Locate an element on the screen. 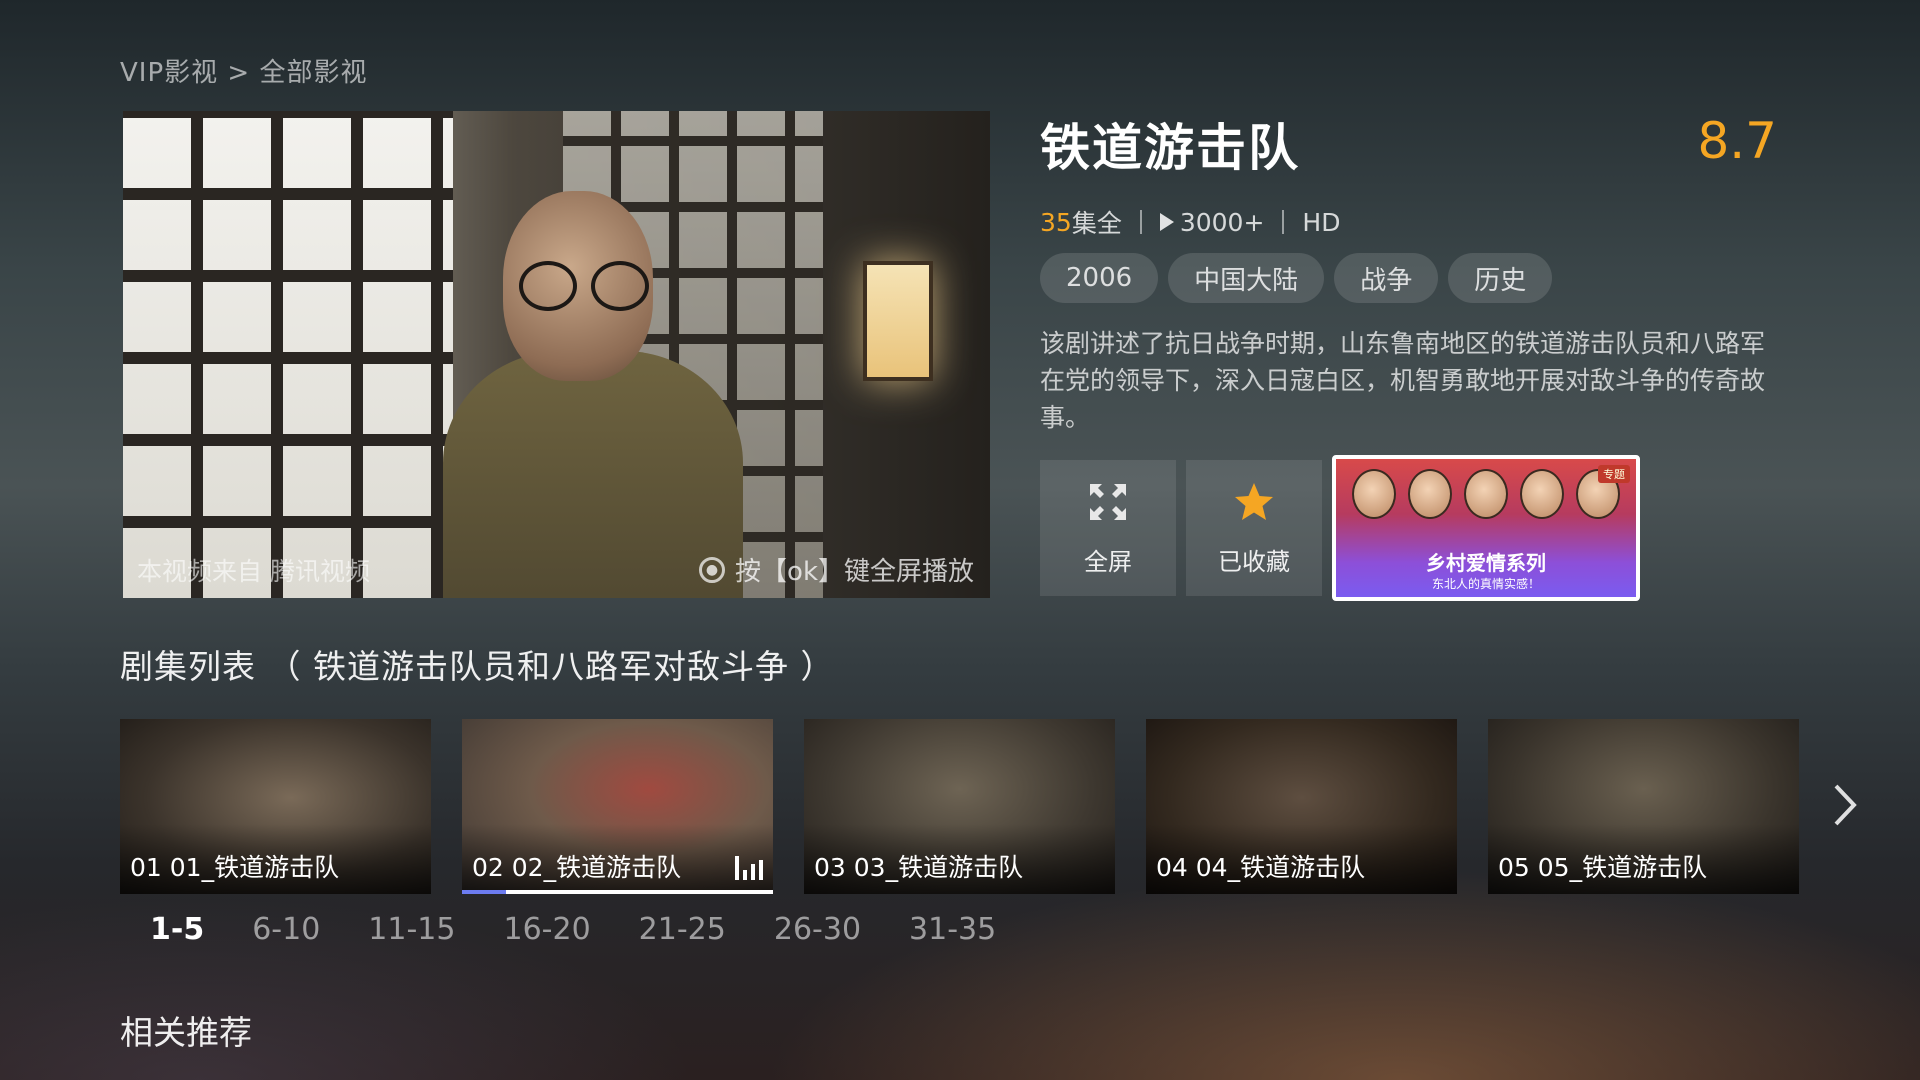 The height and width of the screenshot is (1080, 1920). page-tab-26-30: 26-30 is located at coordinates (817, 929).